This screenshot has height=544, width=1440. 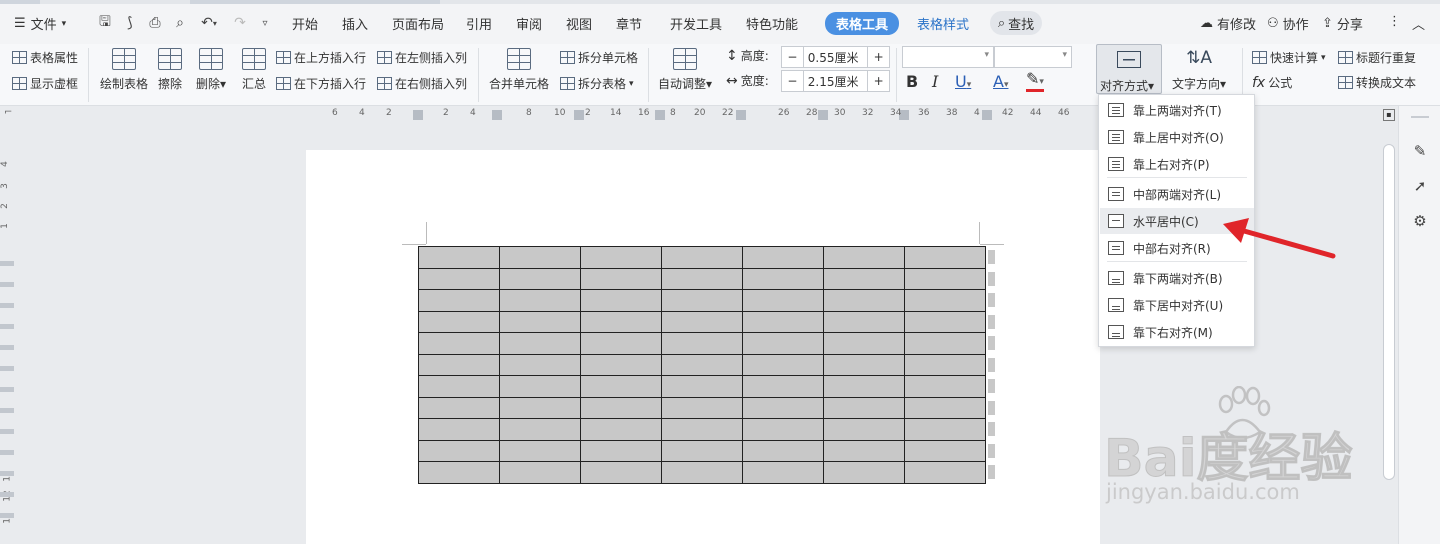 What do you see at coordinates (878, 81) in the screenshot?
I see `width-increment-button: +` at bounding box center [878, 81].